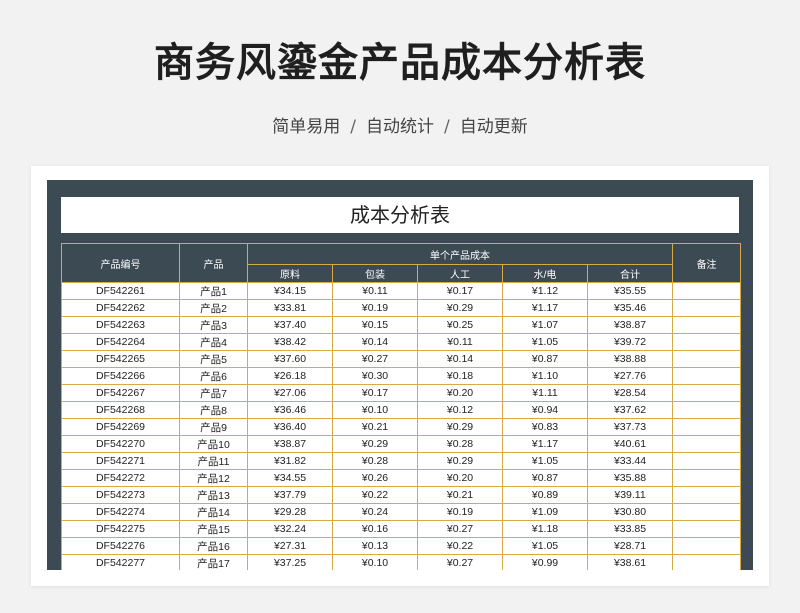 The width and height of the screenshot is (800, 613). I want to click on header-code: 产品编号, so click(120, 263).